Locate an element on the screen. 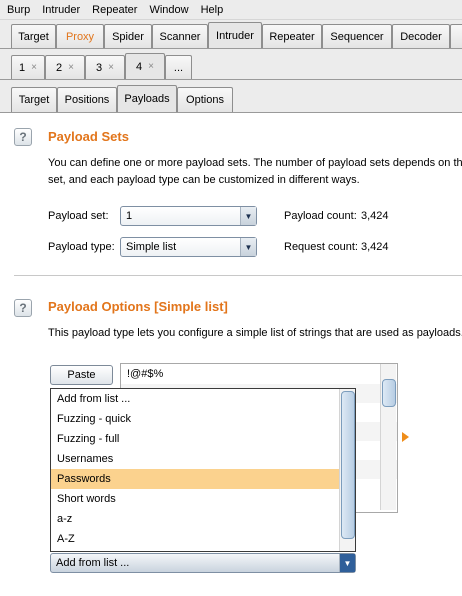 Image resolution: width=462 pixels, height=596 pixels. dropdown-scrollbar is located at coordinates (347, 470).